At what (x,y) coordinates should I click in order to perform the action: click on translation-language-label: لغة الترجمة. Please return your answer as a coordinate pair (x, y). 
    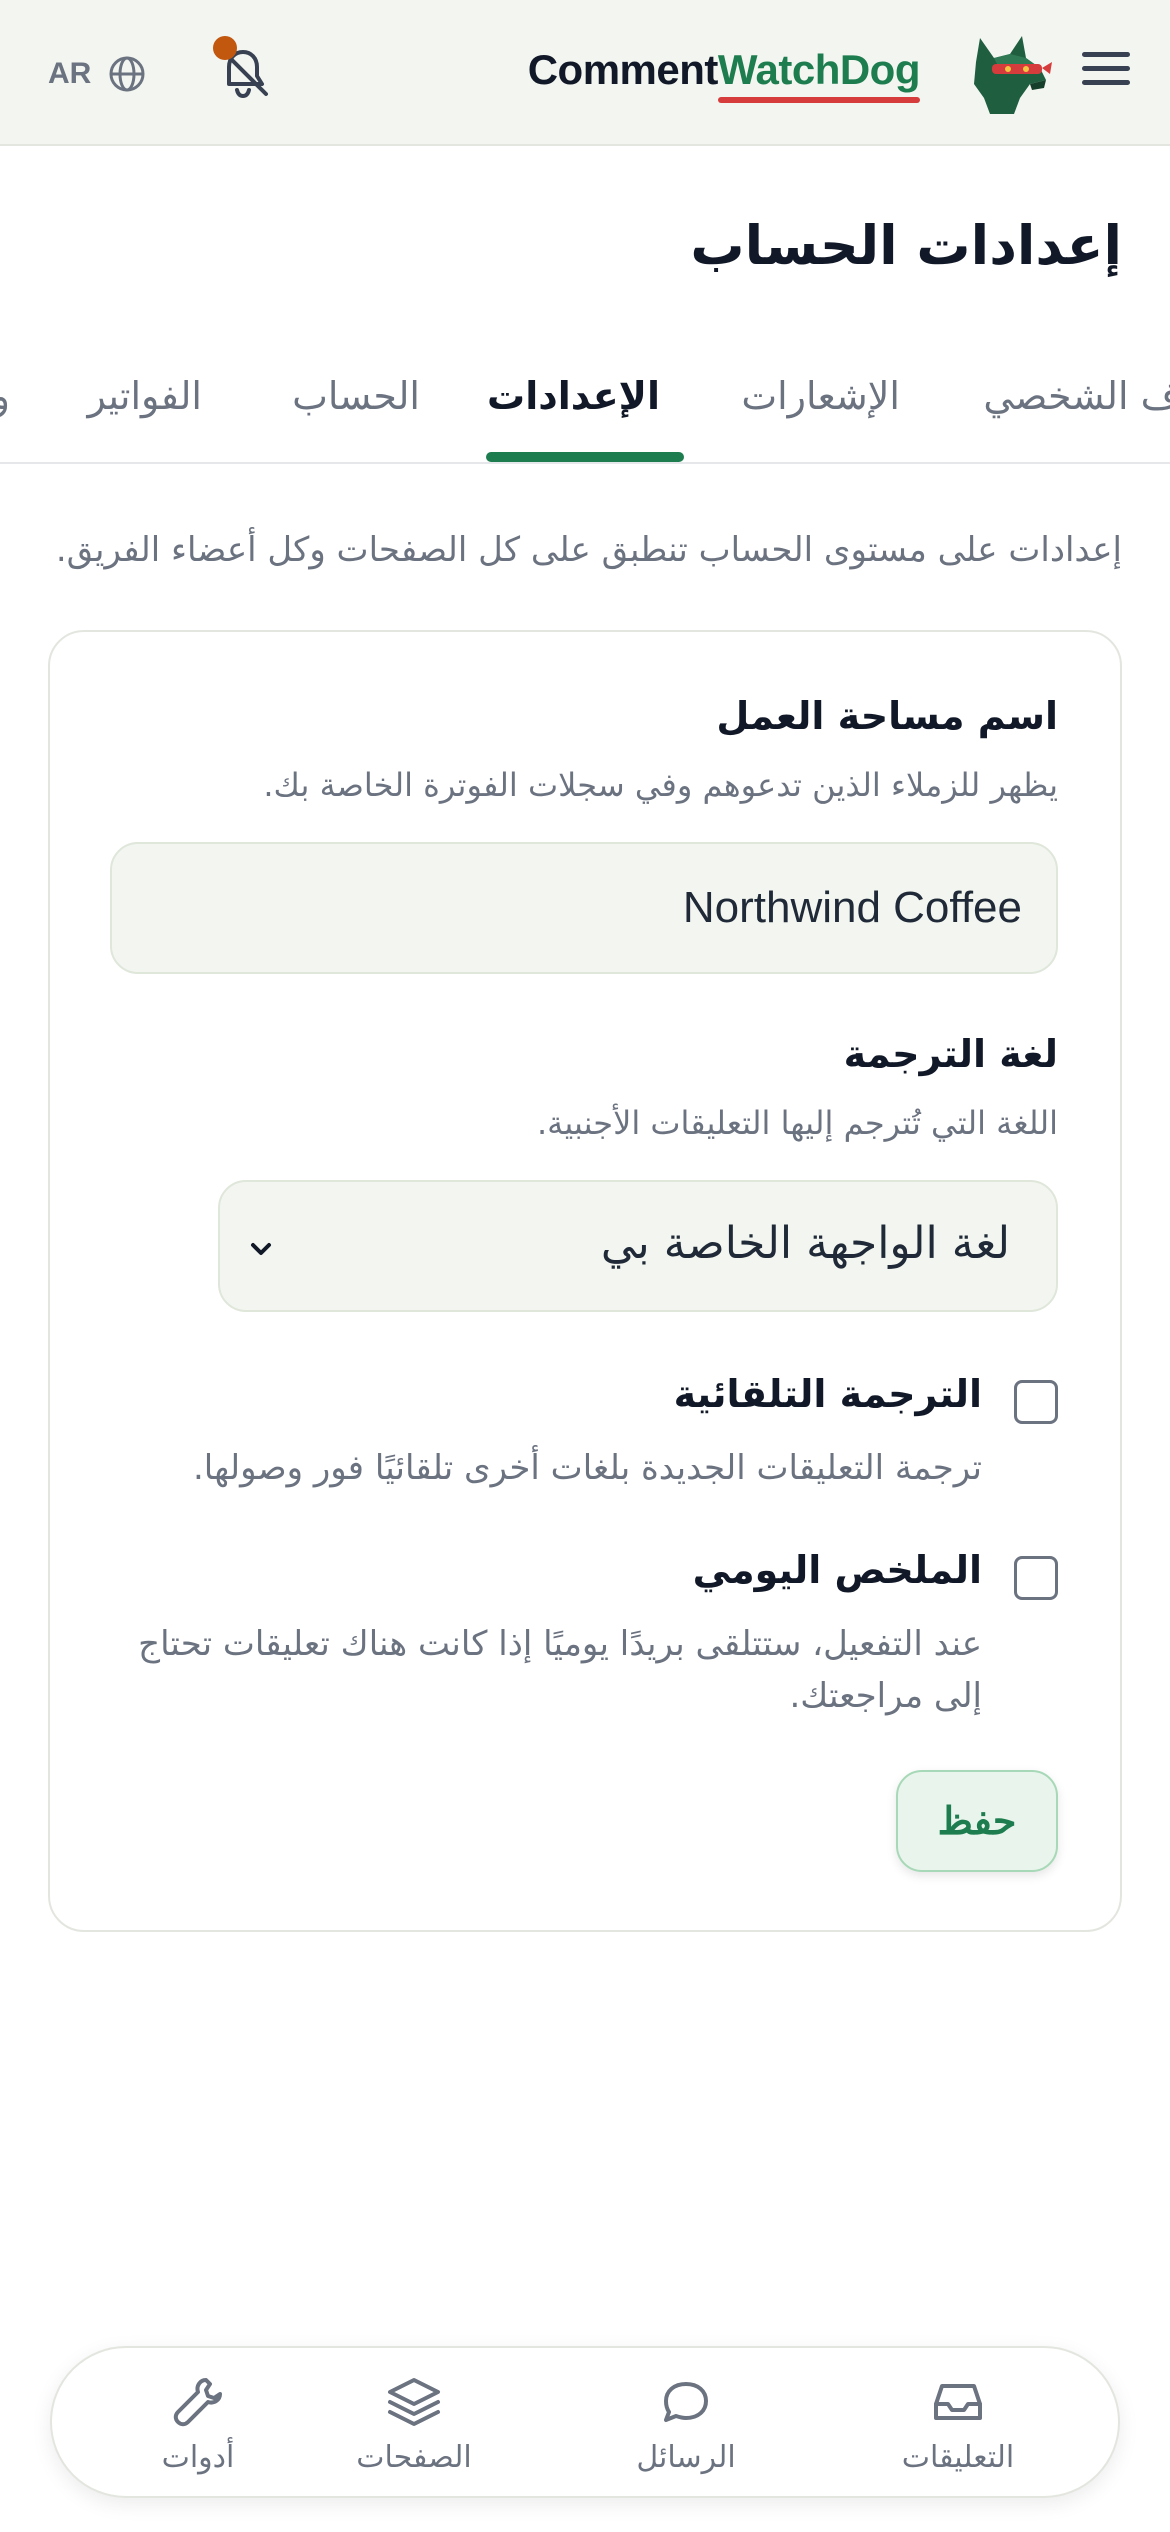
    Looking at the image, I should click on (950, 1054).